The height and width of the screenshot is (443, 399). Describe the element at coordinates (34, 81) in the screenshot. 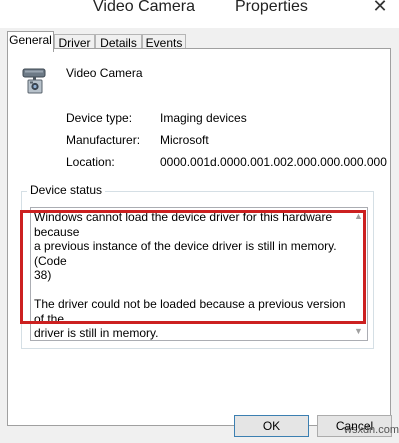

I see `camera-device-icon` at that location.